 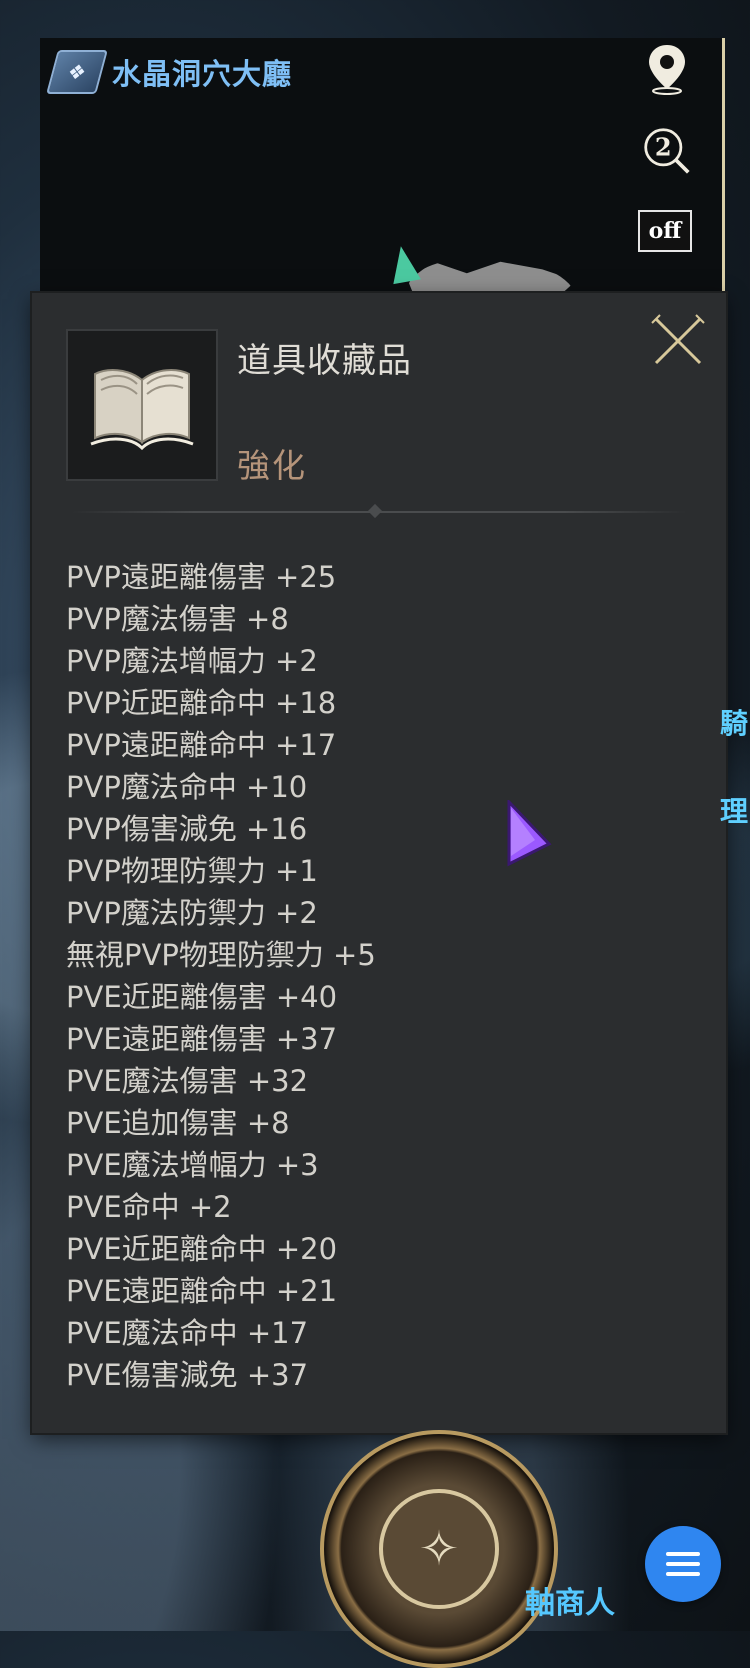 What do you see at coordinates (667, 69) in the screenshot?
I see `location-pin-icon` at bounding box center [667, 69].